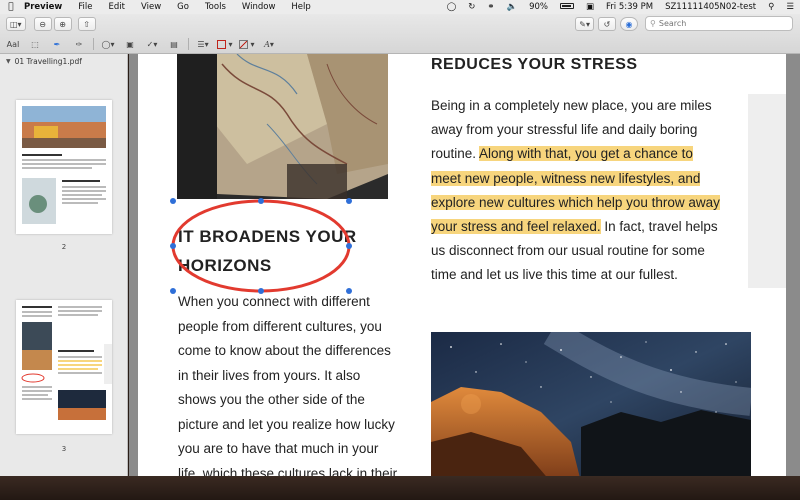  I want to click on search-input, so click(718, 23).